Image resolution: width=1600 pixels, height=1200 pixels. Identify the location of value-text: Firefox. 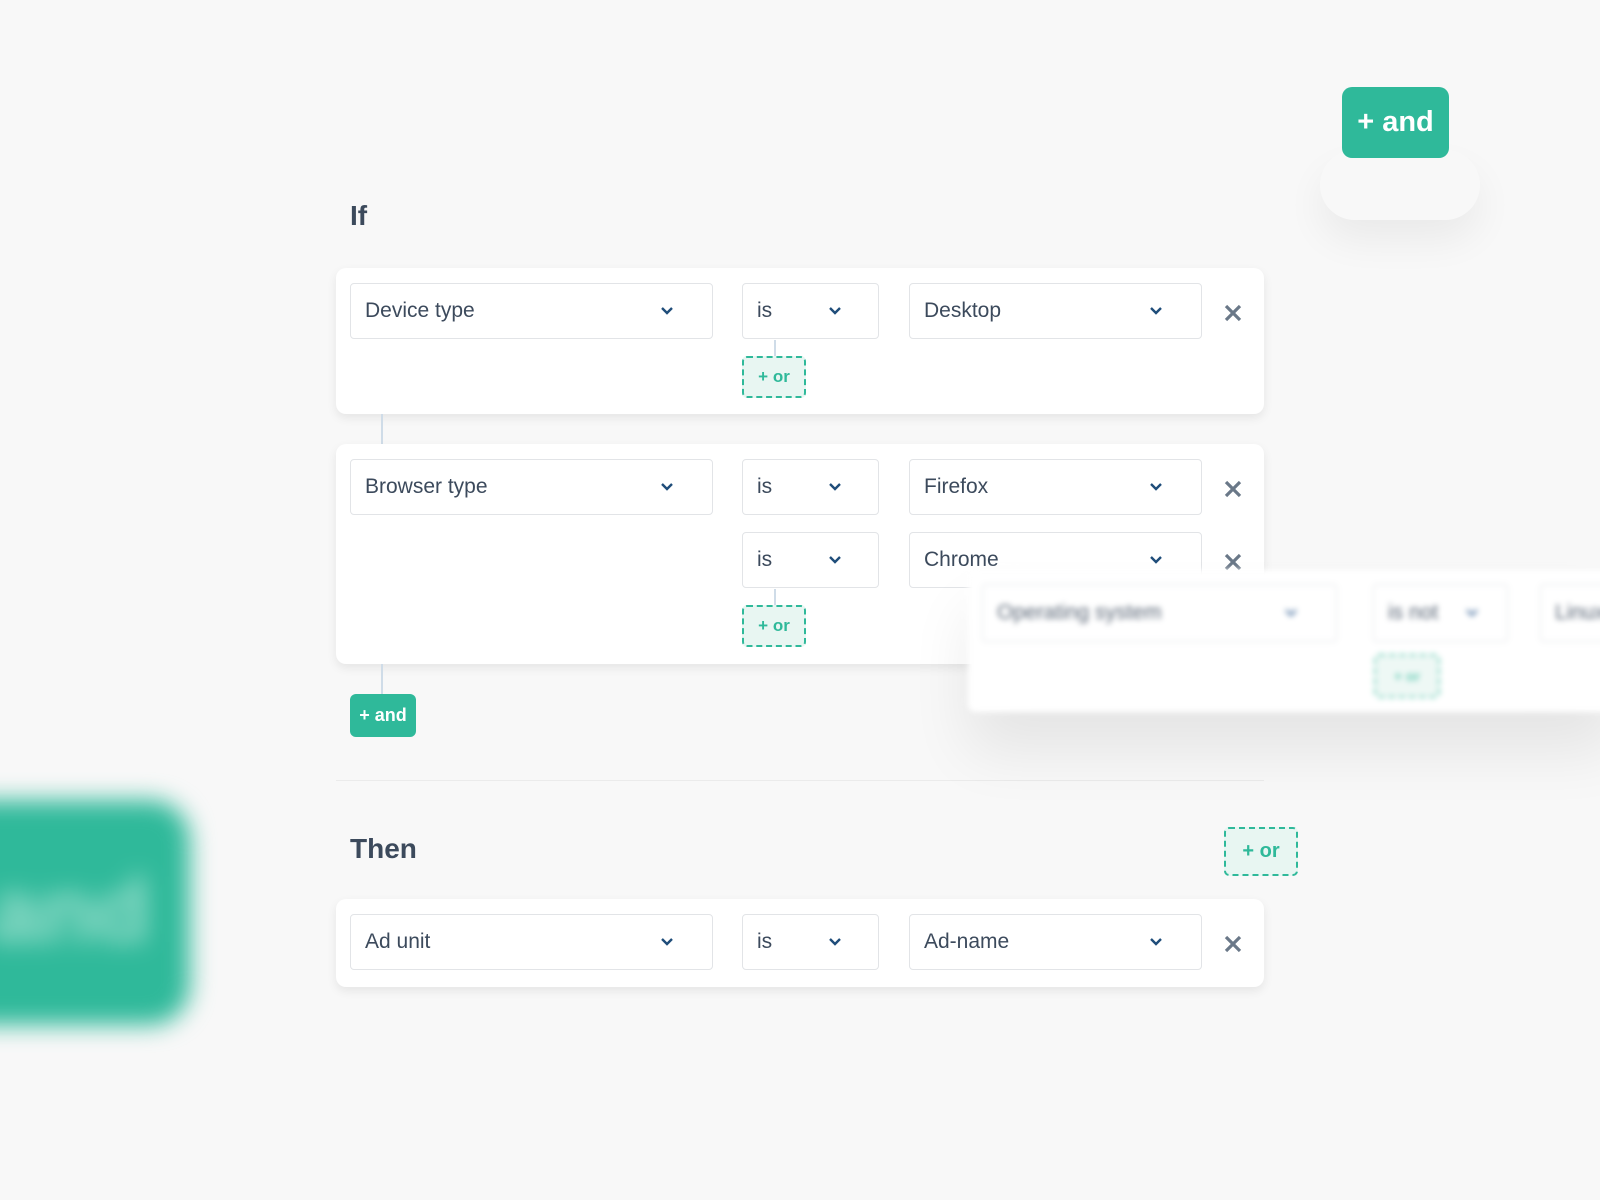
(956, 486).